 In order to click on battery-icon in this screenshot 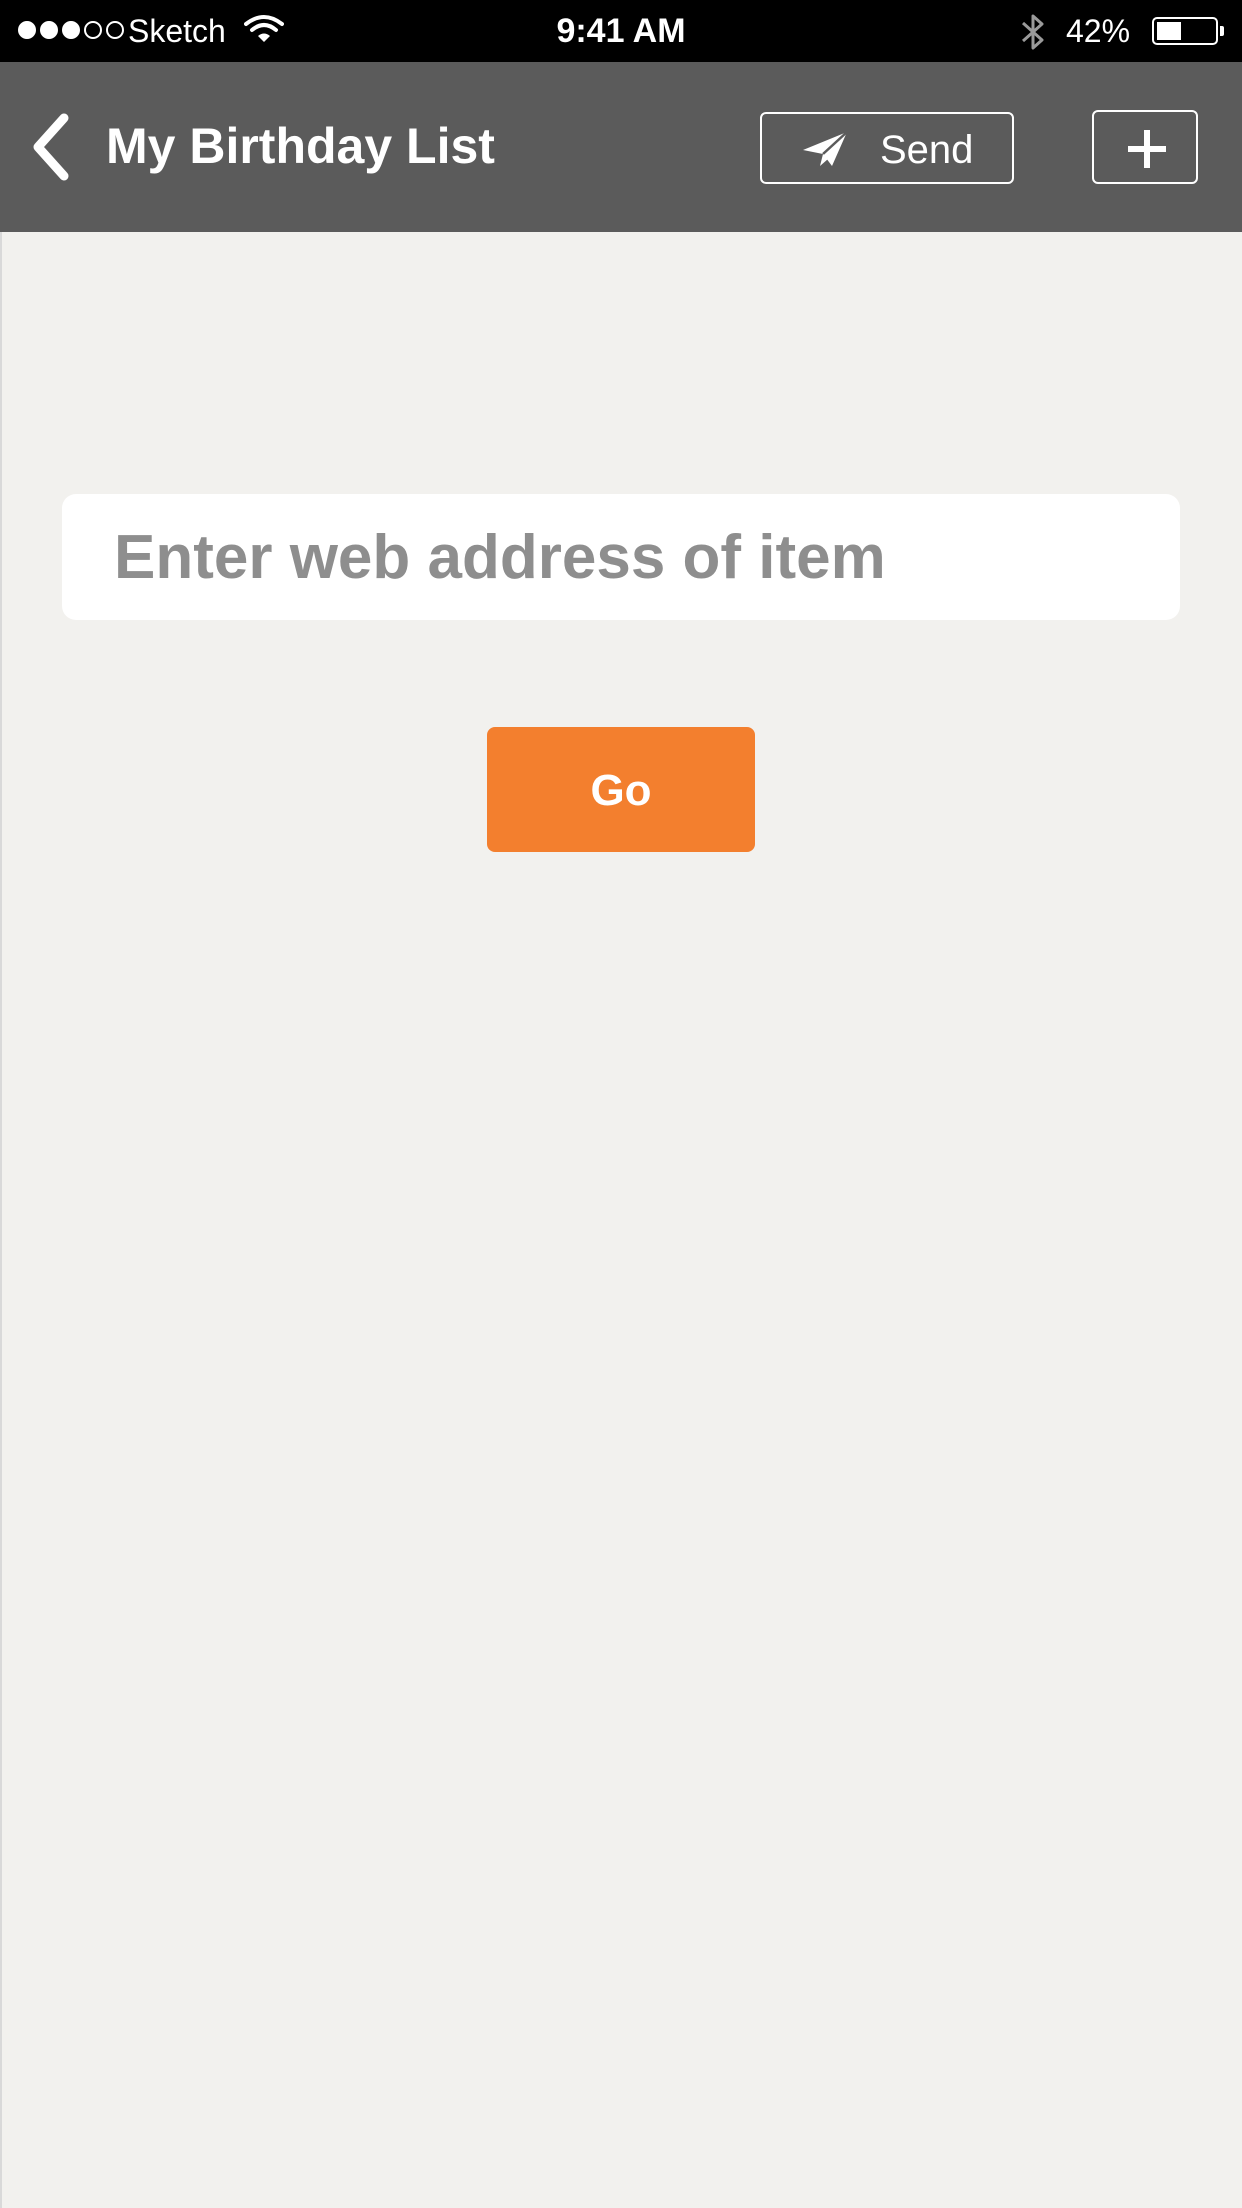, I will do `click(1185, 31)`.